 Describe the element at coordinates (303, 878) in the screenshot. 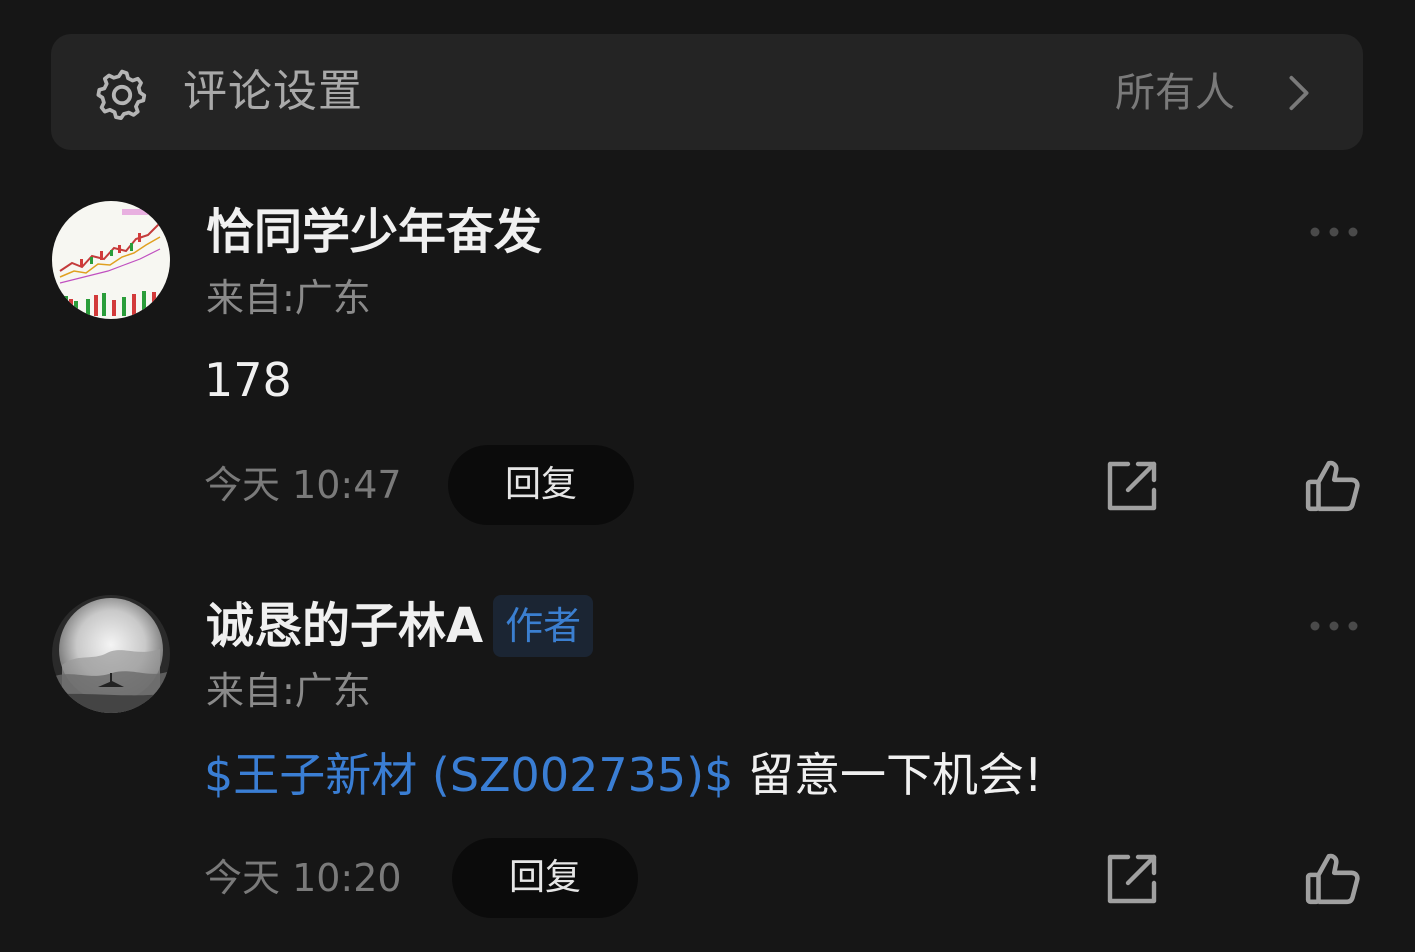

I see `comment-time: 今天 10:20` at that location.